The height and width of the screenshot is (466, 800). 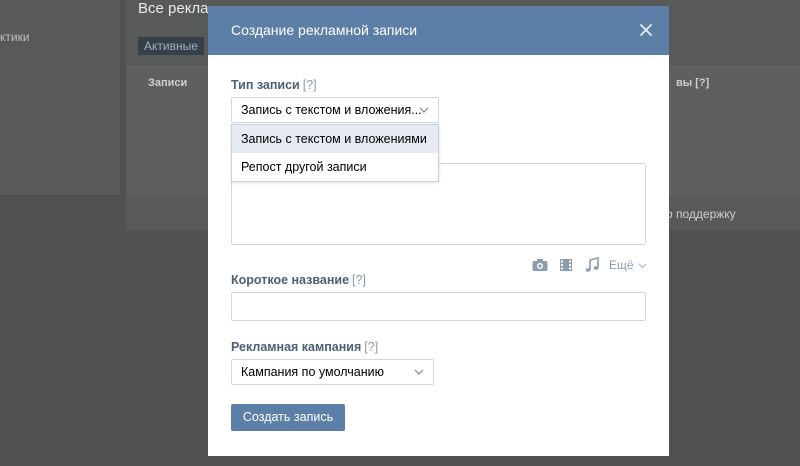 I want to click on post-type-label: Тип записи [?], so click(x=274, y=85).